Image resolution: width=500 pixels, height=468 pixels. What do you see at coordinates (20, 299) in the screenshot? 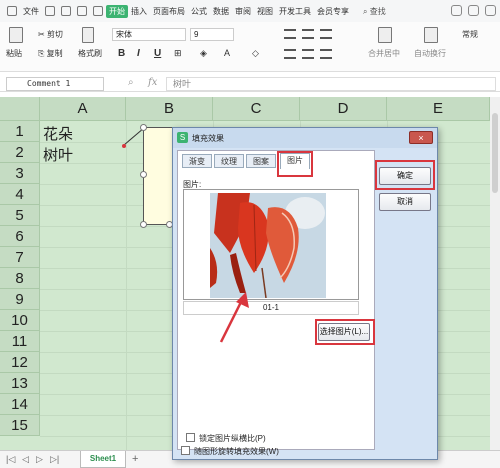
I see `row-header-9: 9` at bounding box center [20, 299].